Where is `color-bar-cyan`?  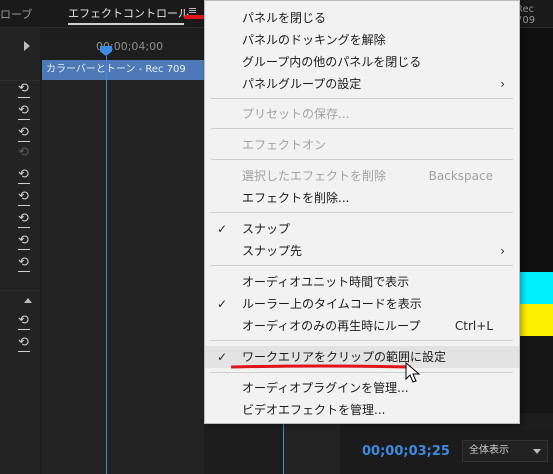 color-bar-cyan is located at coordinates (536, 288).